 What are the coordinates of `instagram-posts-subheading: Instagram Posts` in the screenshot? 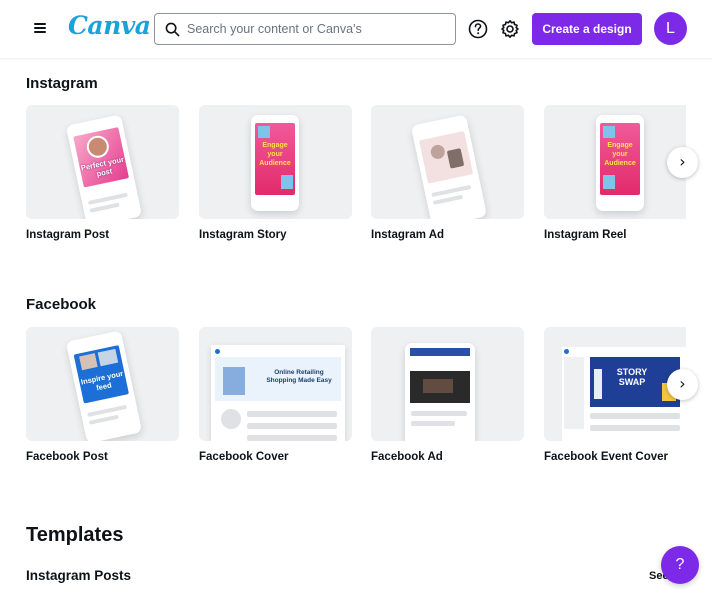 It's located at (79, 575).